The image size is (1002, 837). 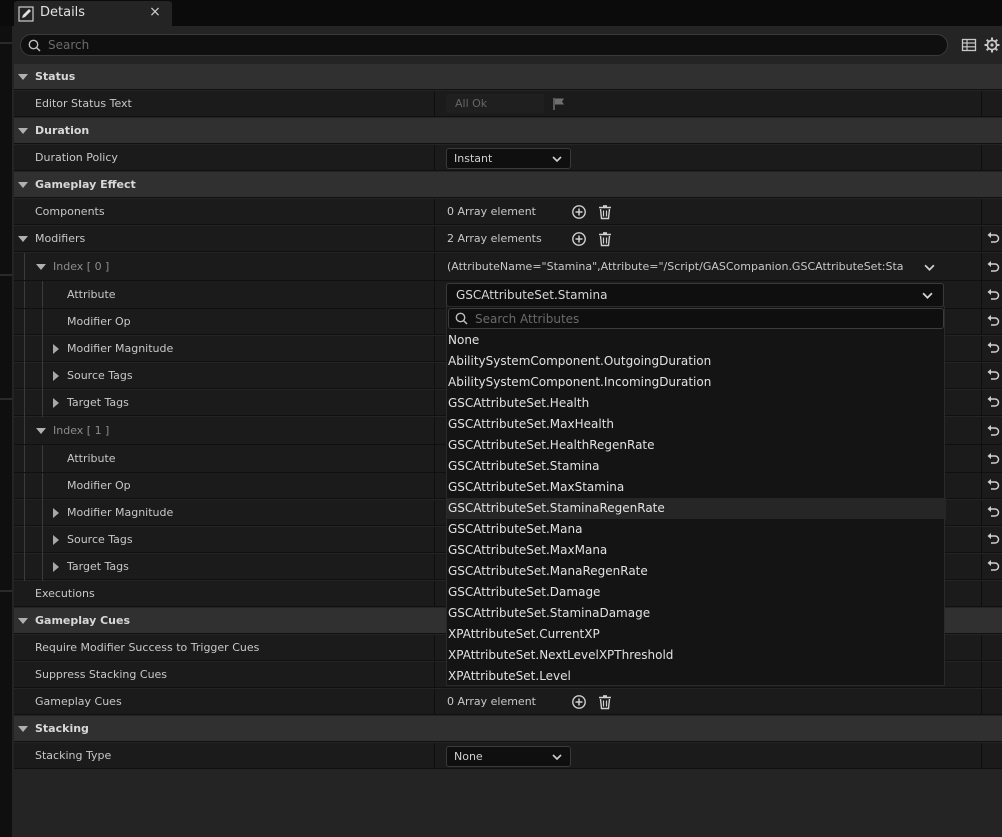 I want to click on dropdown-value: Instant, so click(x=473, y=158).